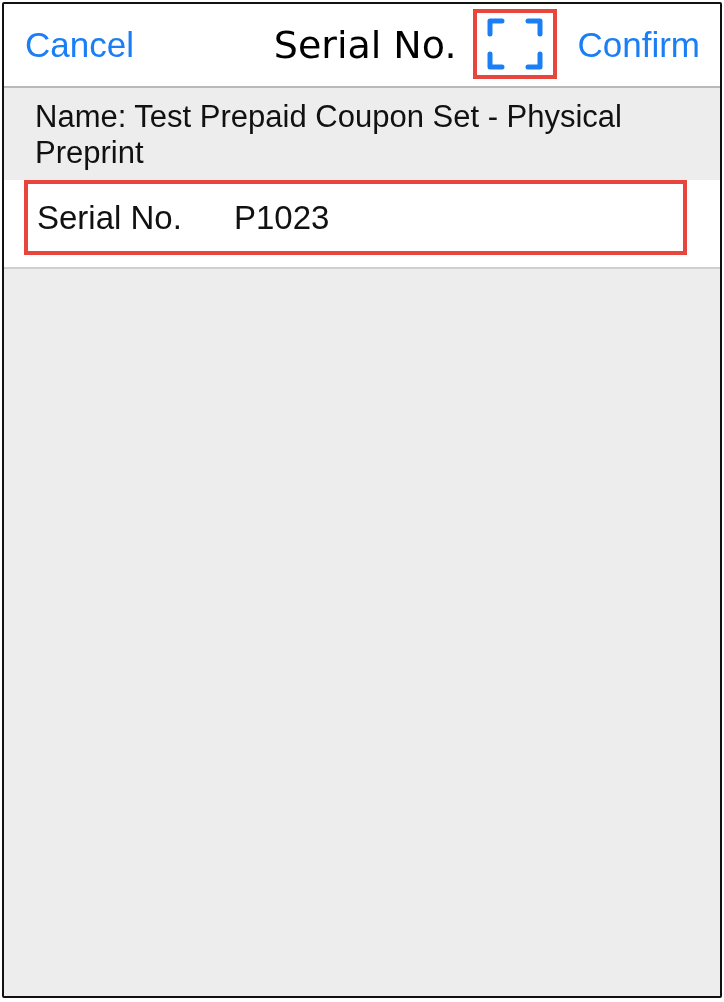 This screenshot has width=724, height=1002. Describe the element at coordinates (282, 217) in the screenshot. I see `serial-input: P1023` at that location.